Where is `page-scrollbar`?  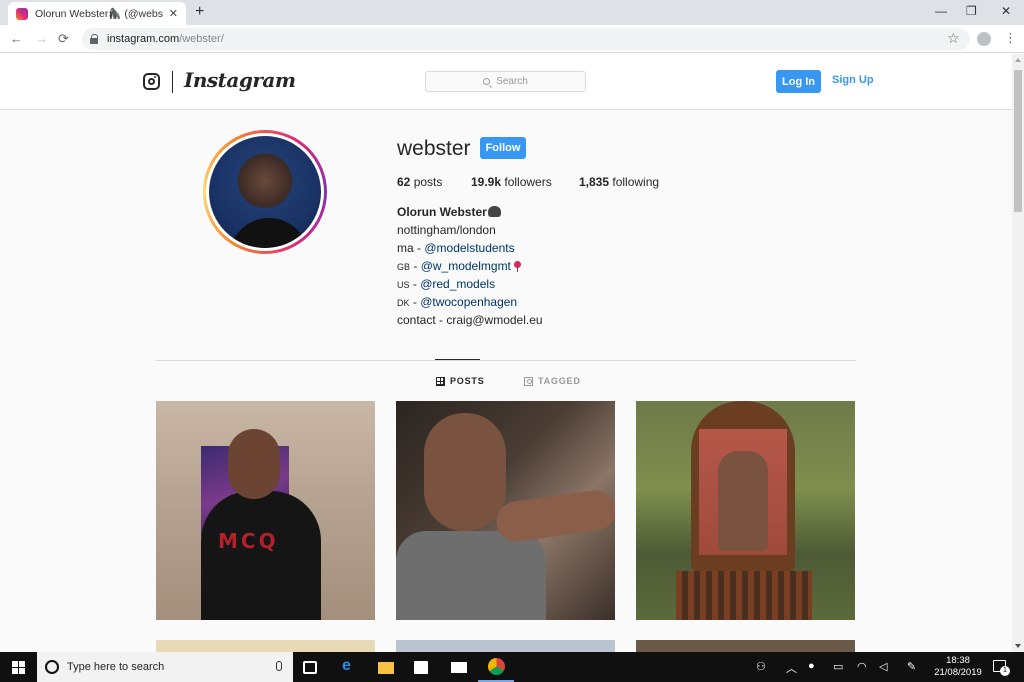 page-scrollbar is located at coordinates (1018, 353).